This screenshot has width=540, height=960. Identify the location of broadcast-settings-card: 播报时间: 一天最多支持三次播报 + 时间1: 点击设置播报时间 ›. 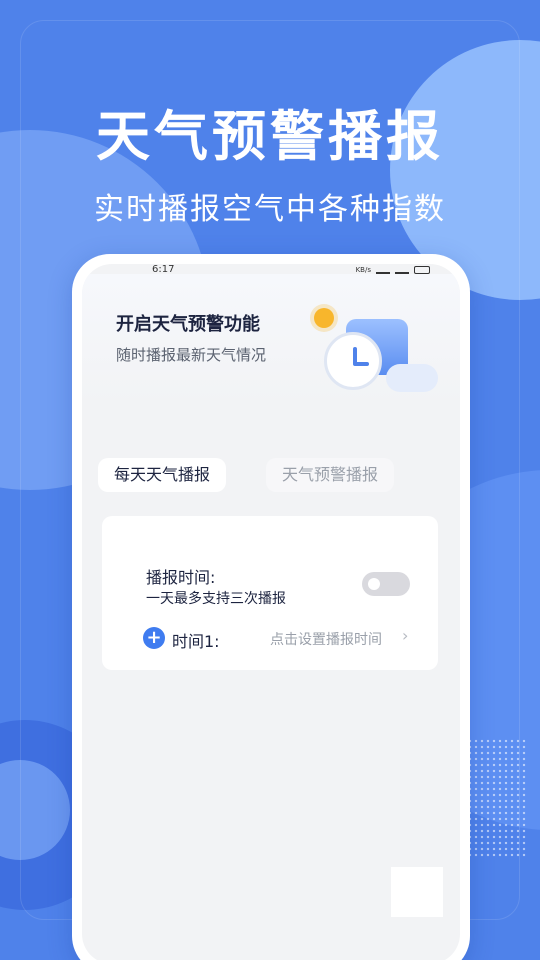
(270, 593).